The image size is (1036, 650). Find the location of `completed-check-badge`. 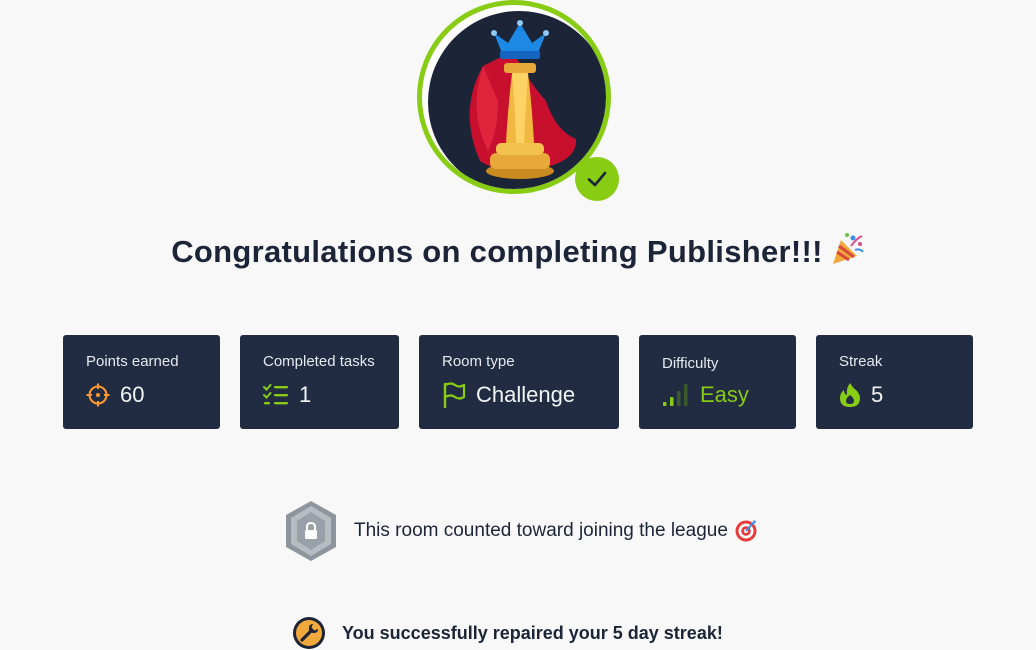

completed-check-badge is located at coordinates (597, 179).